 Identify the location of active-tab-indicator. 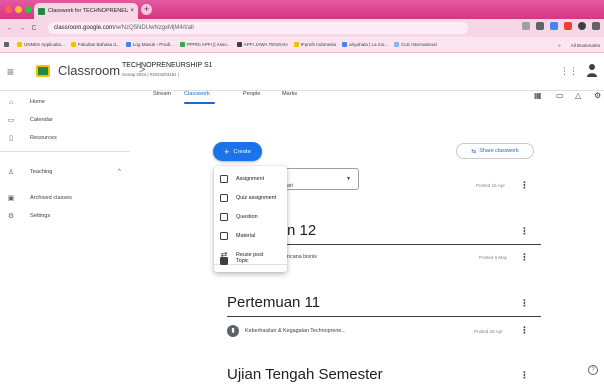
(199, 103).